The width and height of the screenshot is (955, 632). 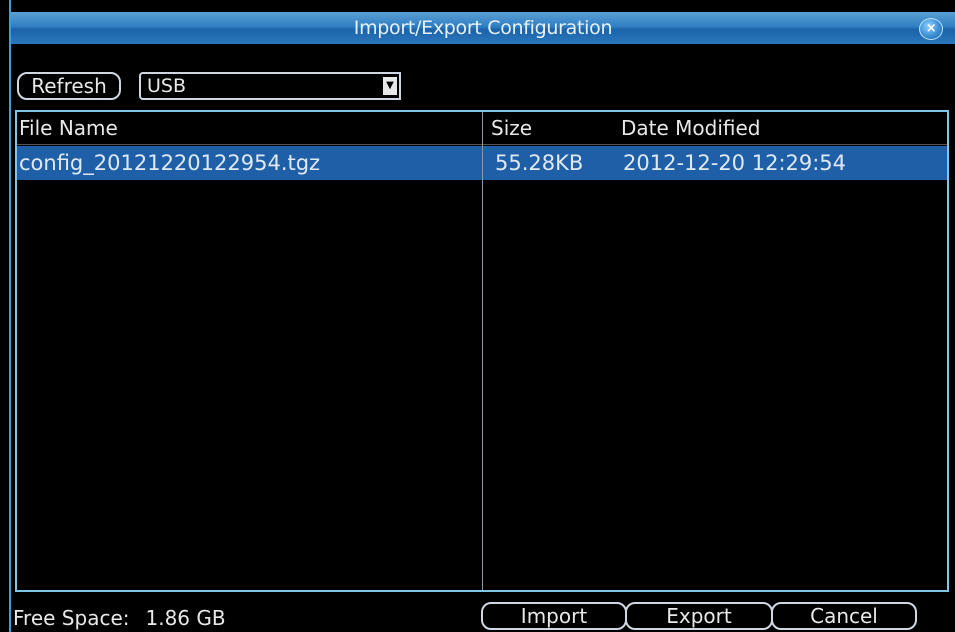 I want to click on column-header-size: Size, so click(x=511, y=128).